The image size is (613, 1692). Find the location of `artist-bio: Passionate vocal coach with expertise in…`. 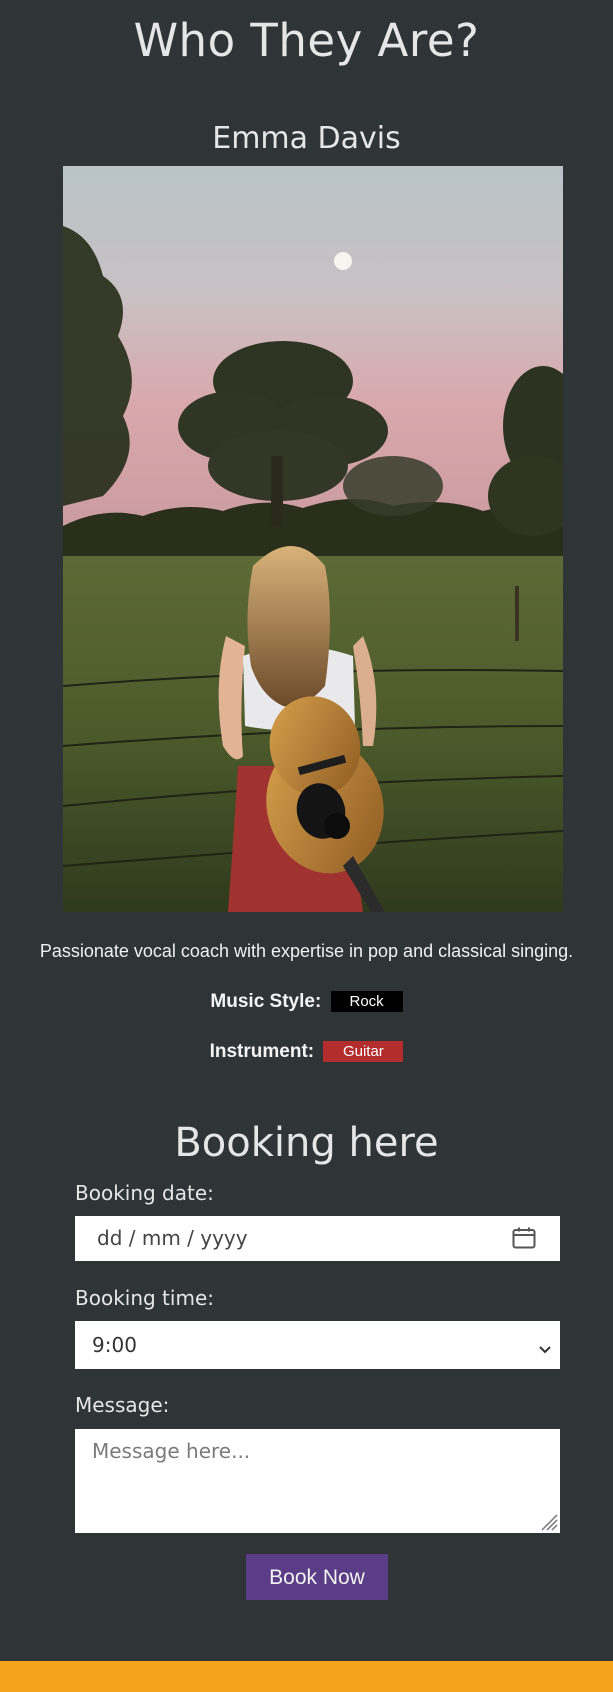

artist-bio: Passionate vocal coach with expertise in… is located at coordinates (306, 951).